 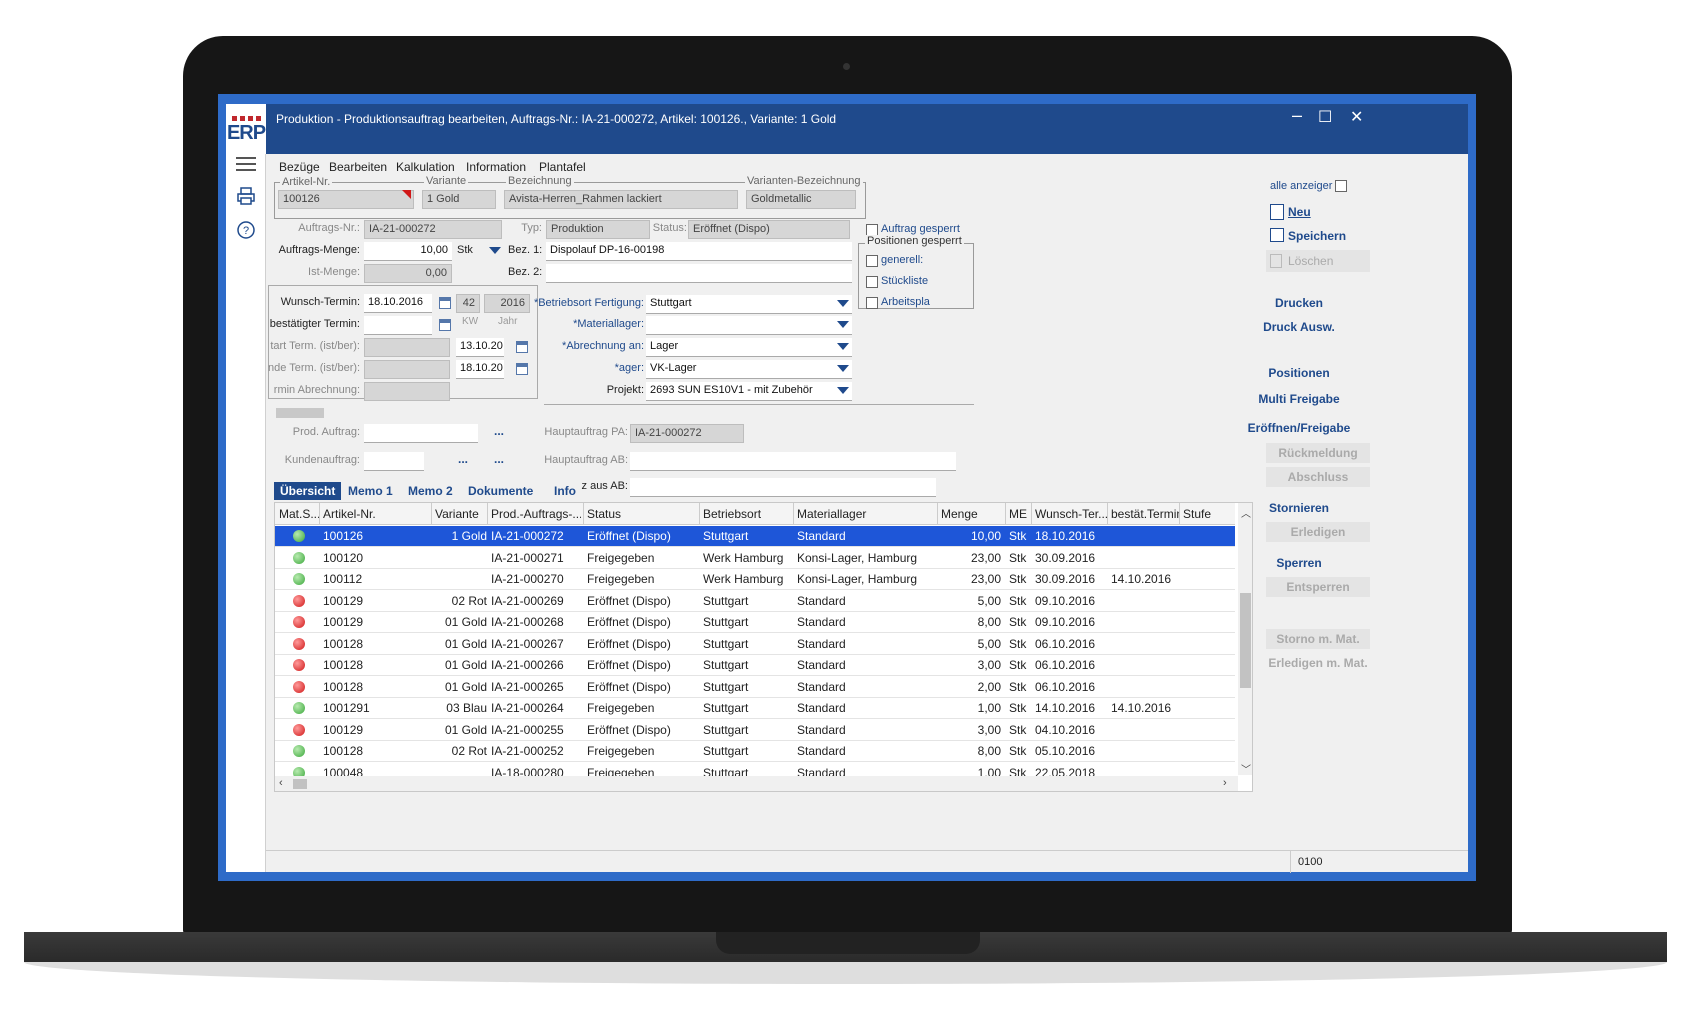 I want to click on horizontal-scrollbar: ‹ ›, so click(x=756, y=783).